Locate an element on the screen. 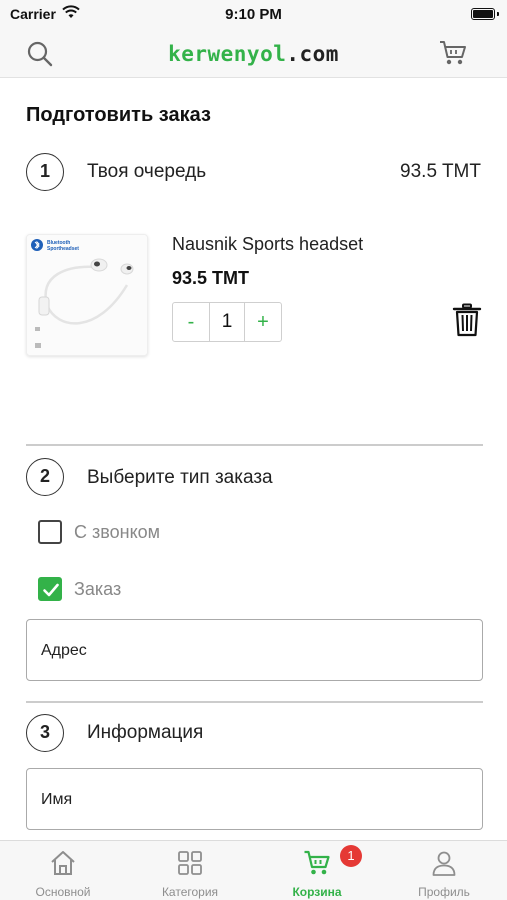 The image size is (507, 900). battery-icon is located at coordinates (485, 14).